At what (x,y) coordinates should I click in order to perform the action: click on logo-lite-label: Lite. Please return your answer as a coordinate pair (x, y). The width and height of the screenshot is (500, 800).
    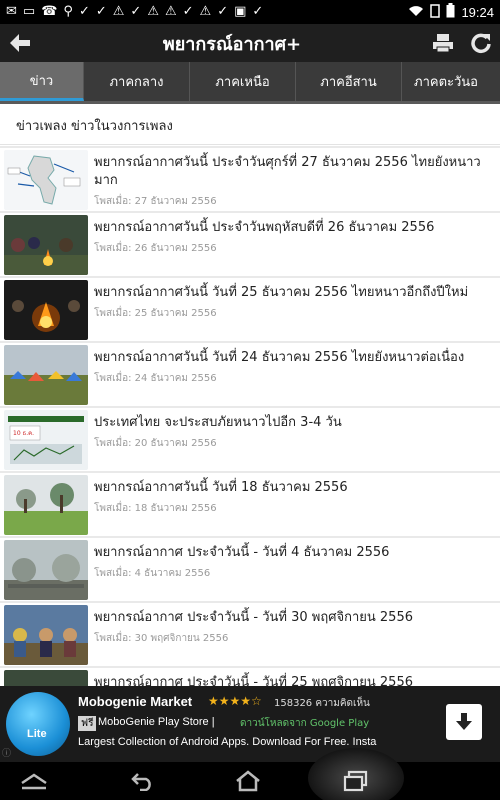
    Looking at the image, I should click on (37, 734).